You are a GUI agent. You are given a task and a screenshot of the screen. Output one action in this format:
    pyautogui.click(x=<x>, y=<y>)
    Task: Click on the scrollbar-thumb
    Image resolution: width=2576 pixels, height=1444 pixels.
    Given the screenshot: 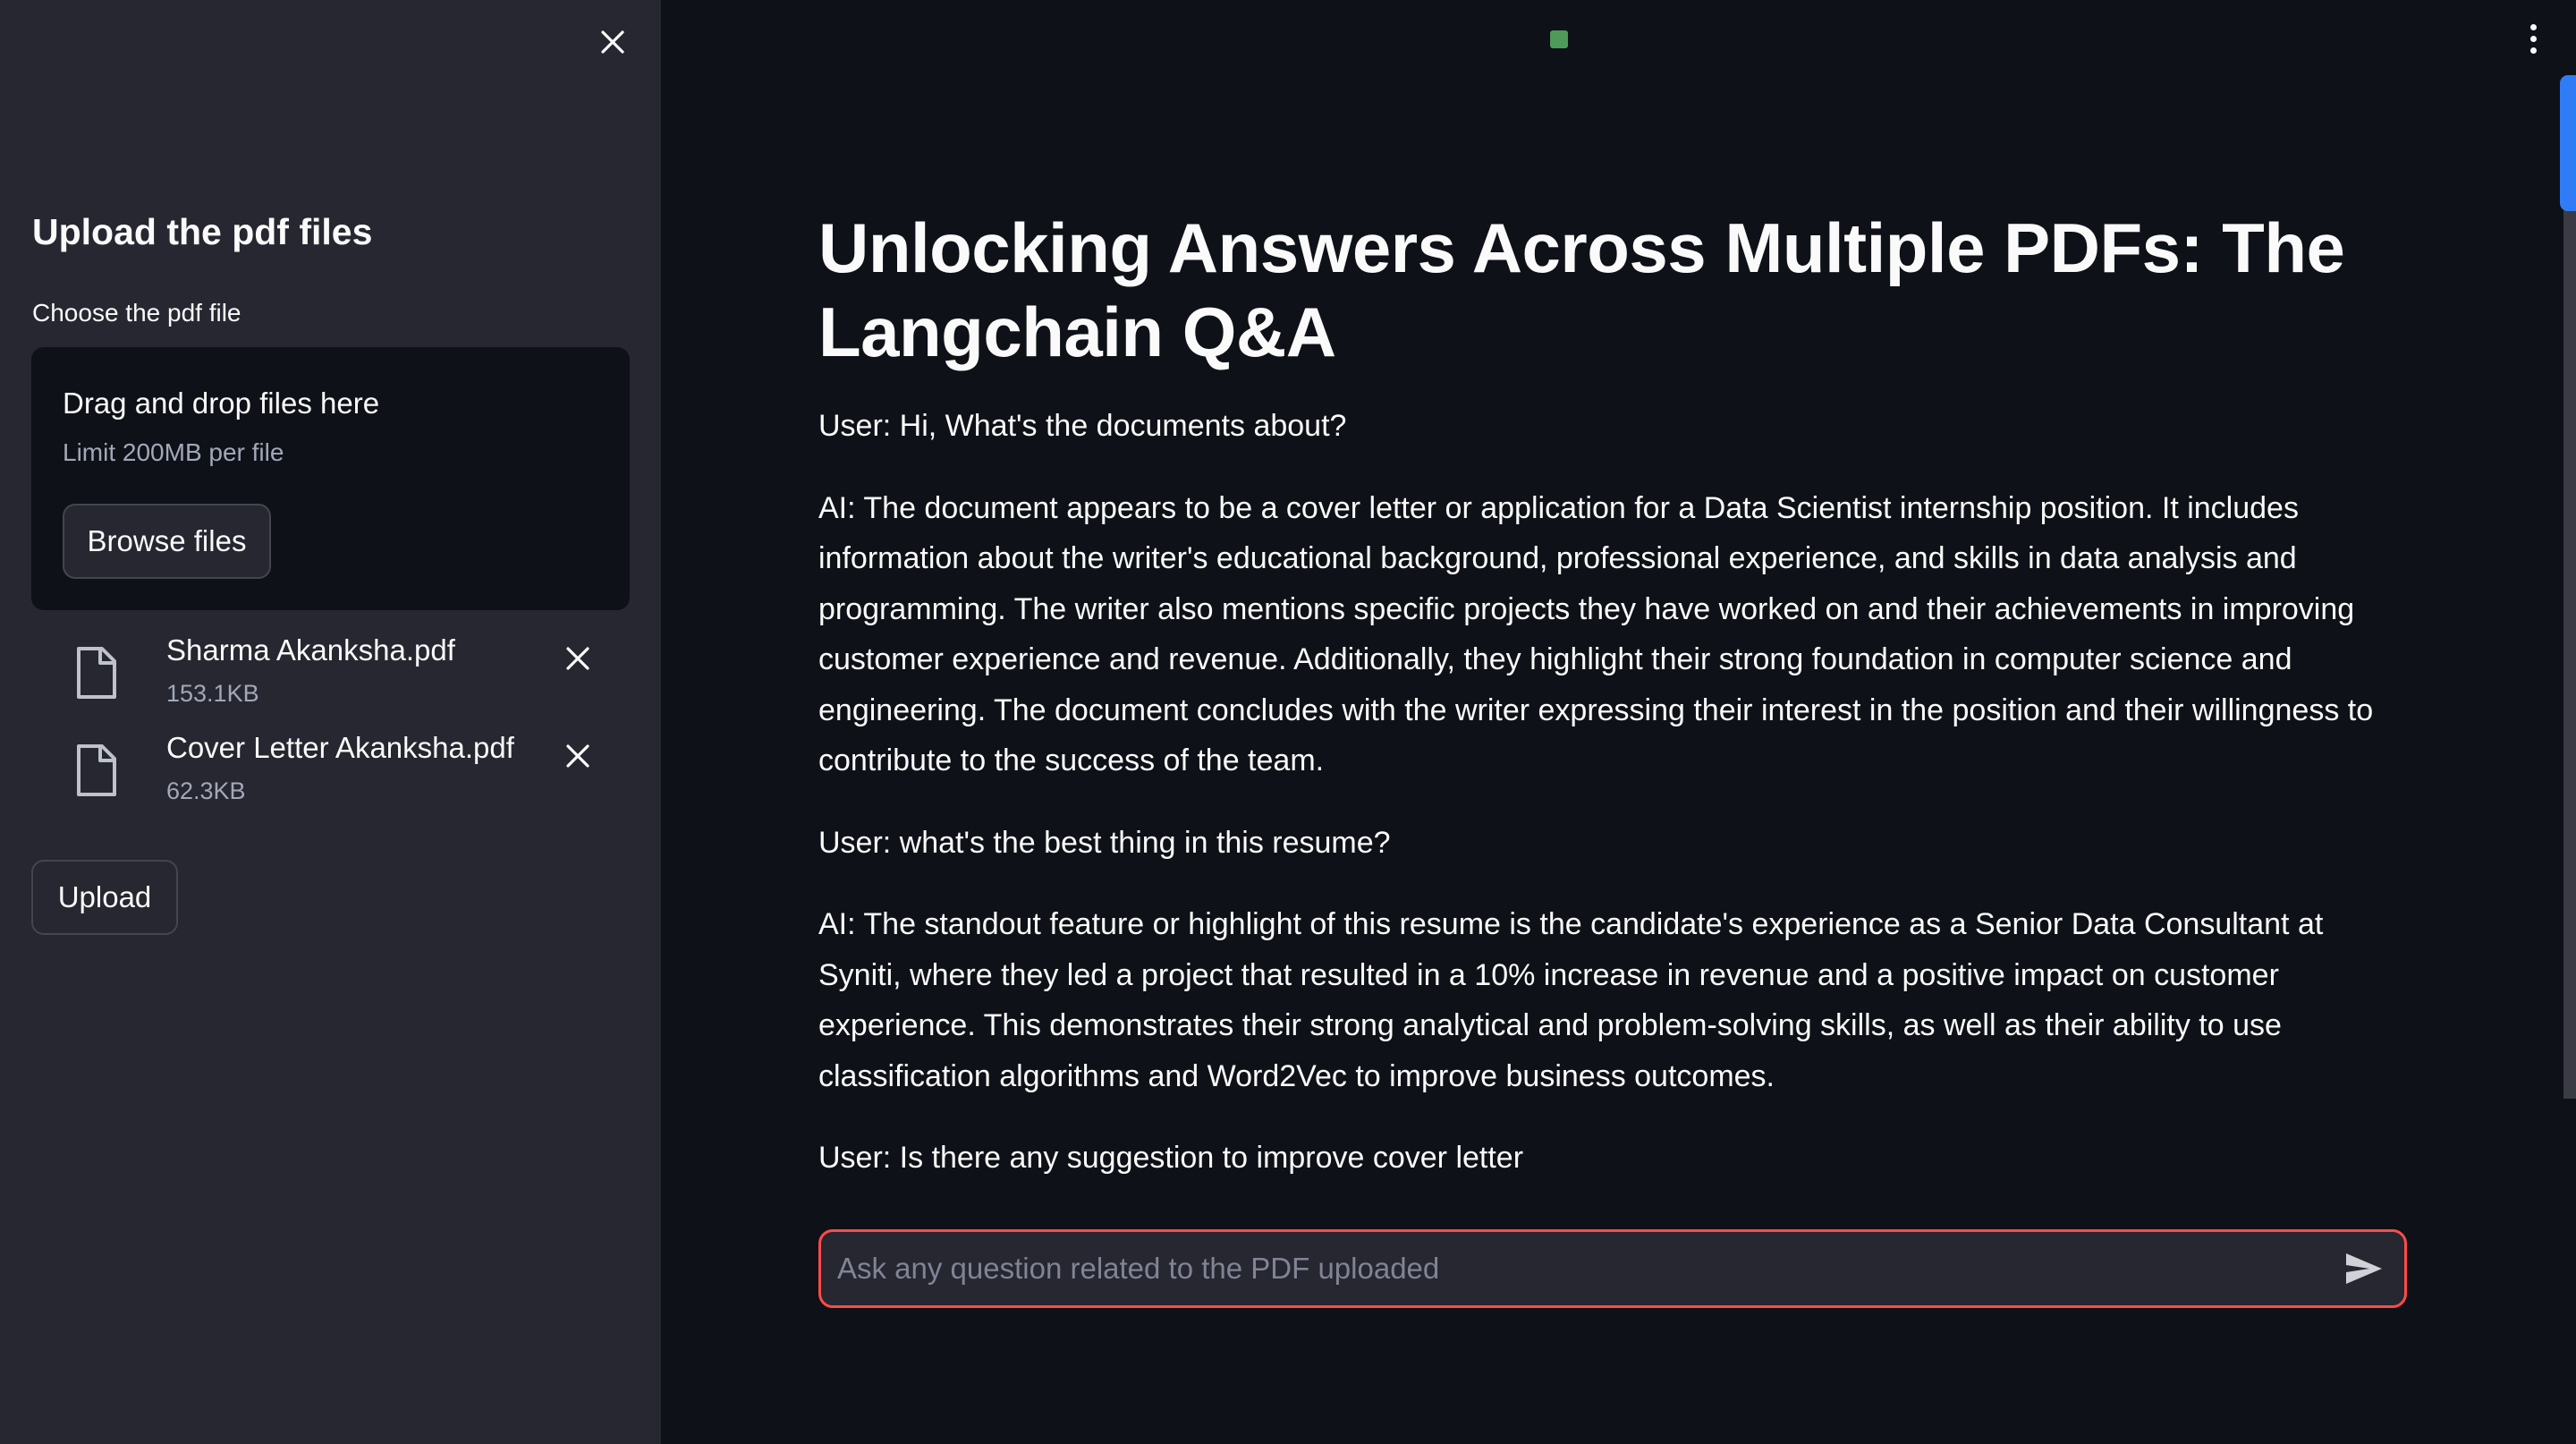 What is the action you would take?
    pyautogui.click(x=2568, y=143)
    